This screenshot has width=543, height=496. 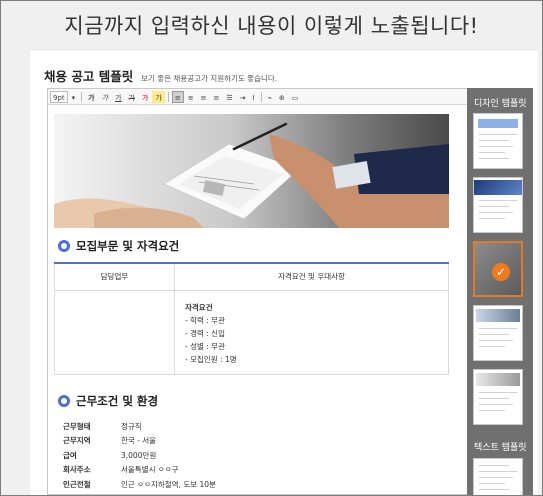 What do you see at coordinates (132, 97) in the screenshot?
I see `strikethrough-button: 가` at bounding box center [132, 97].